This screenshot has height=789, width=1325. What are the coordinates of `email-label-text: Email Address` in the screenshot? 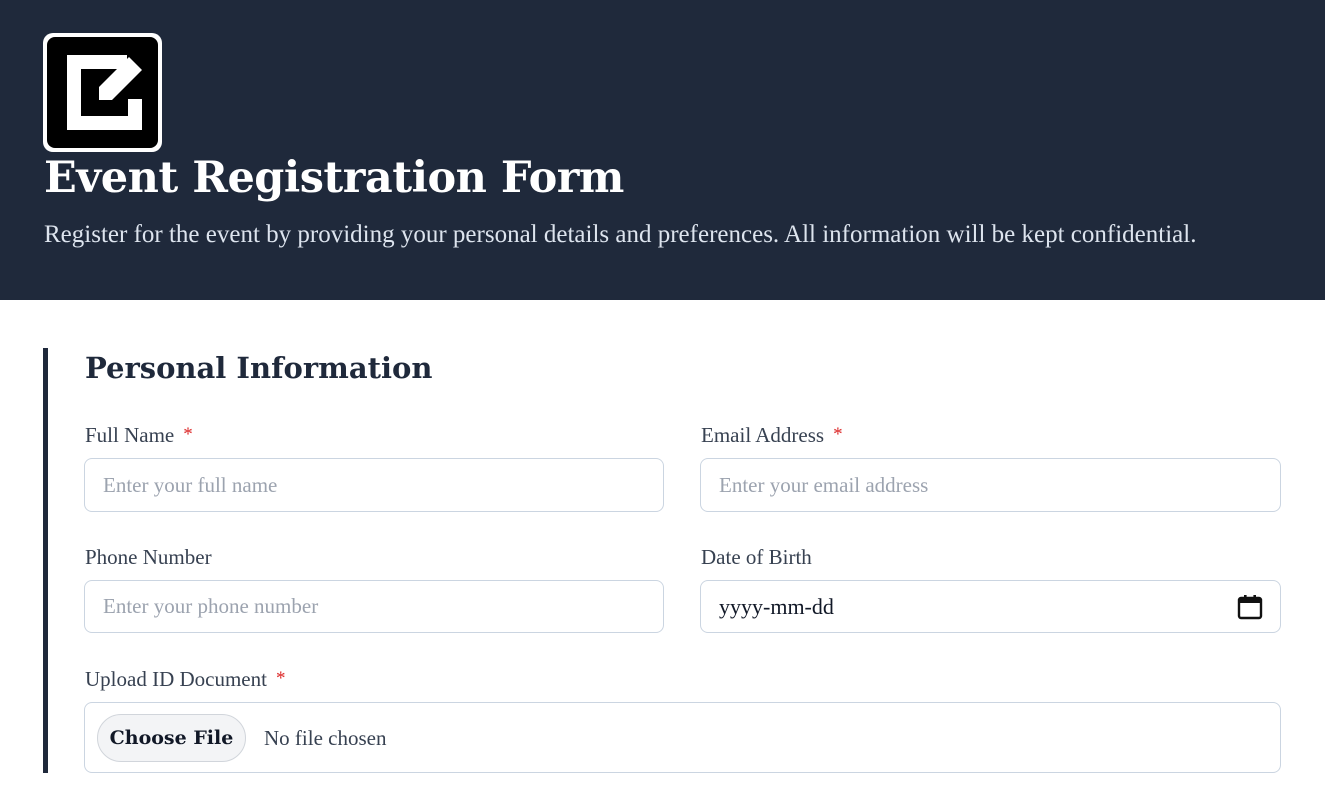 It's located at (763, 435).